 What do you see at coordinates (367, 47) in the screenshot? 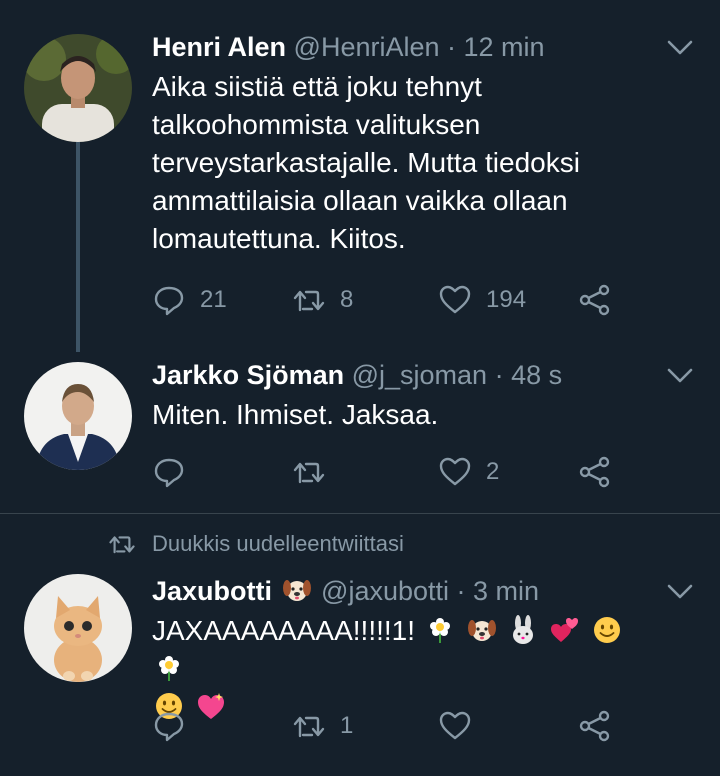
I see `author-handle: @HenriAlen` at bounding box center [367, 47].